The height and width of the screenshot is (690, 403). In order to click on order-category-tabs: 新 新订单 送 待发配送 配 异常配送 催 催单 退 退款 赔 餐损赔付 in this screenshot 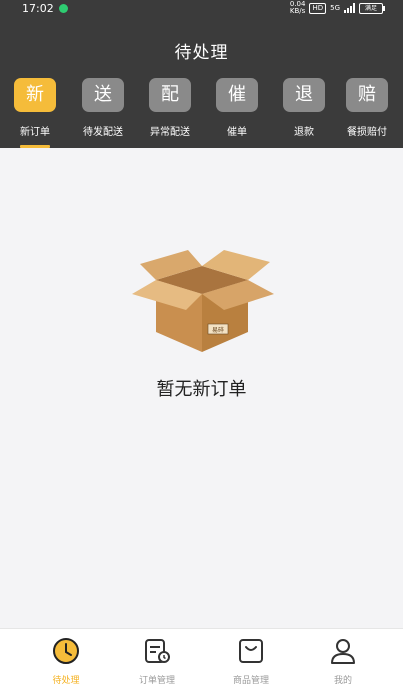, I will do `click(201, 113)`.